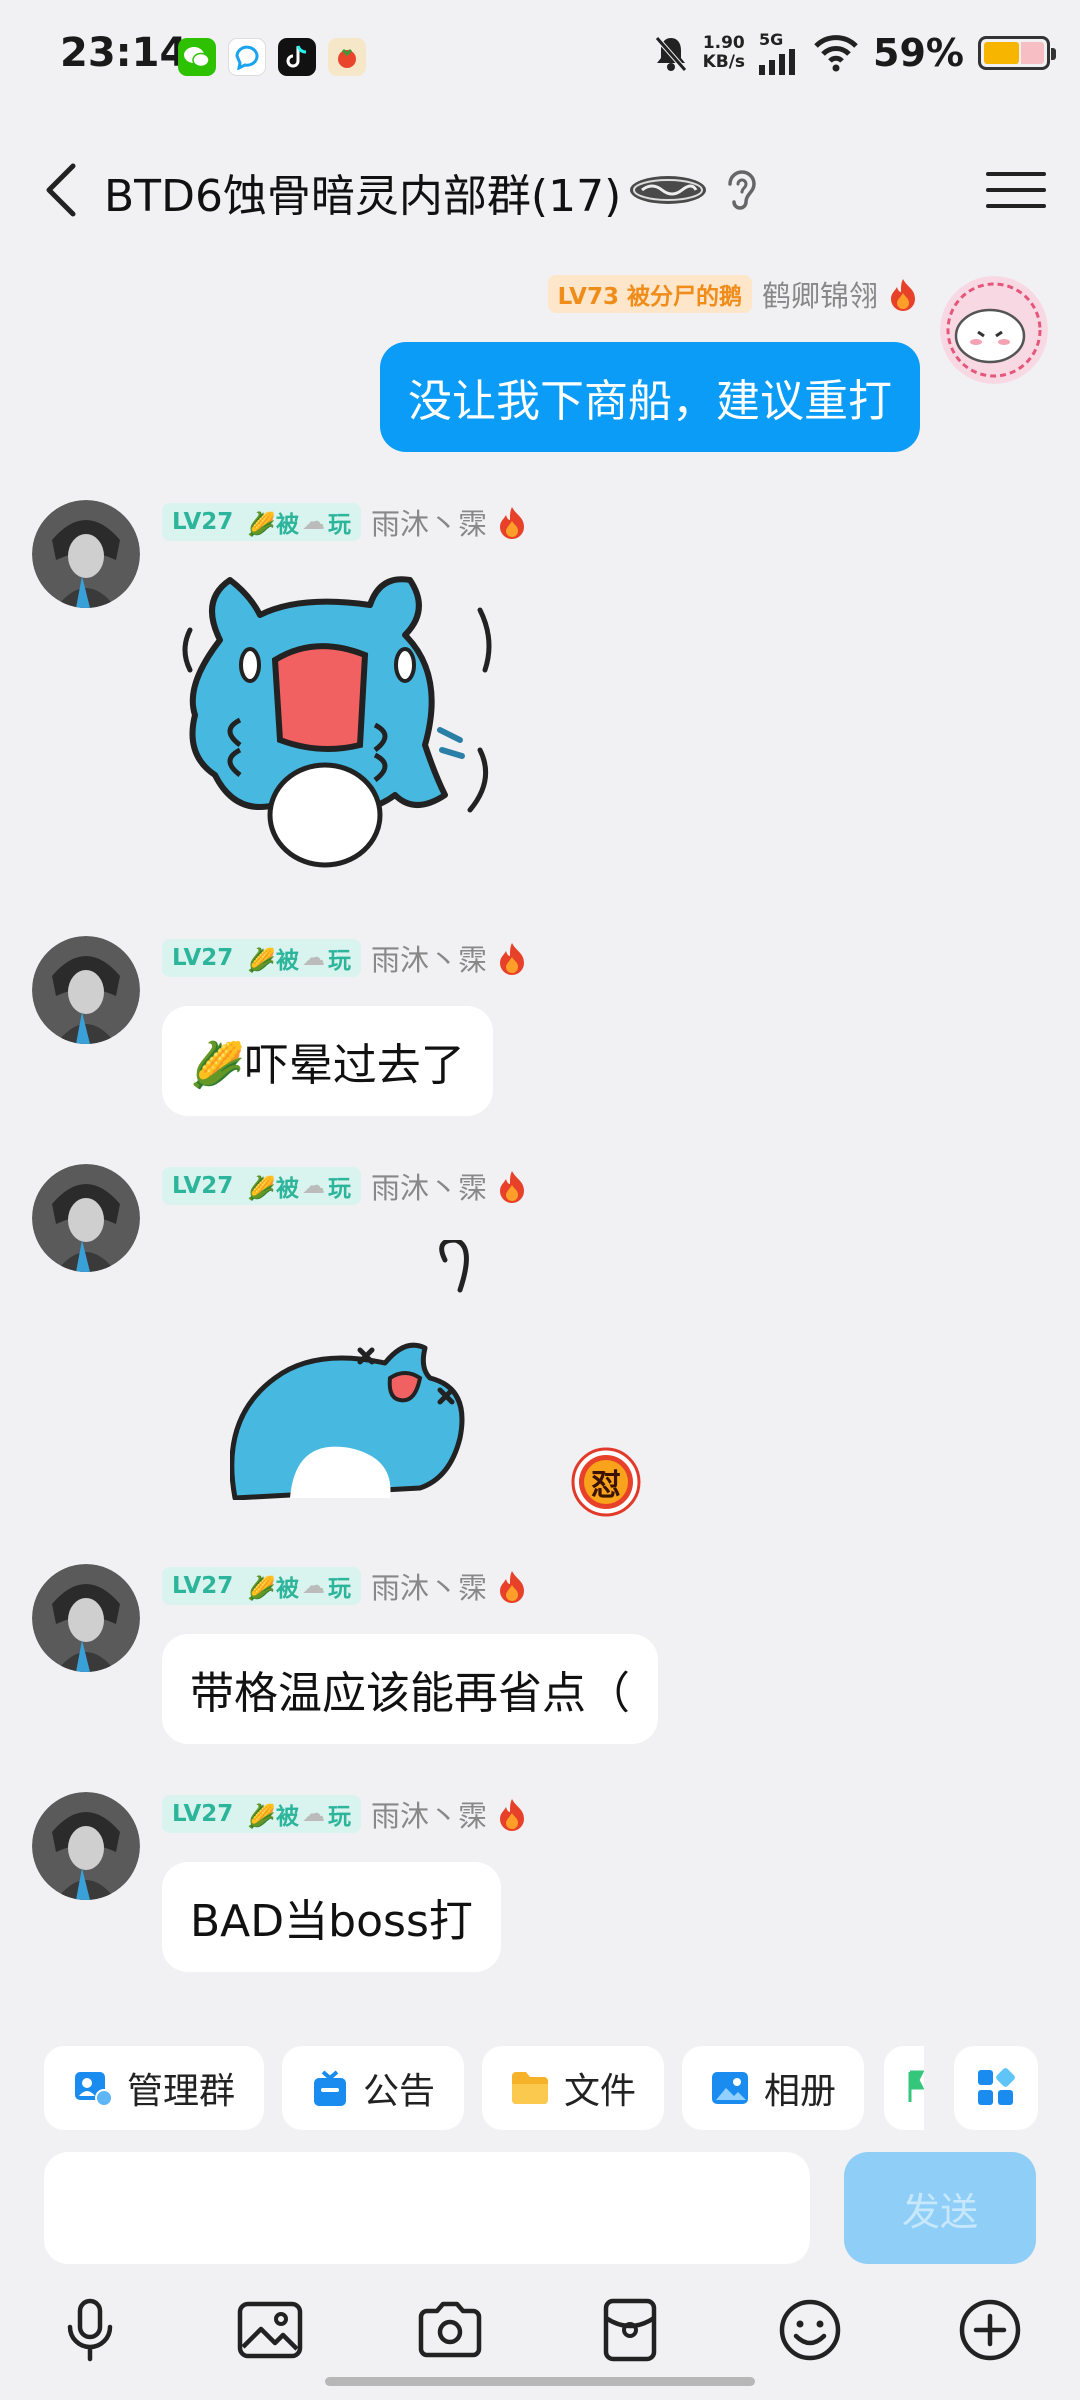 This screenshot has width=1080, height=2400. I want to click on menu-button, so click(1016, 190).